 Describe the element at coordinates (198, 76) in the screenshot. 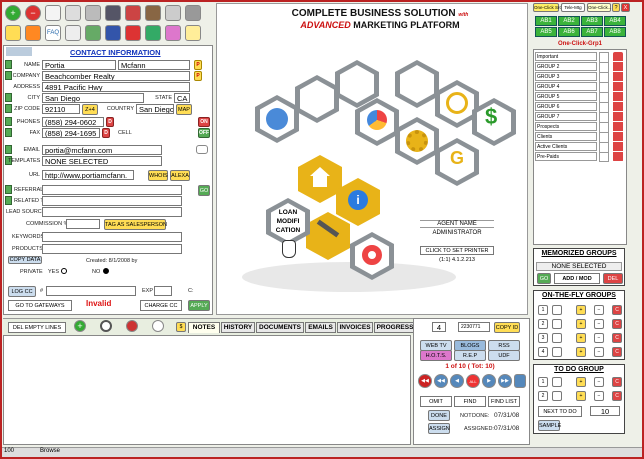

I see `p-button-2: P` at that location.